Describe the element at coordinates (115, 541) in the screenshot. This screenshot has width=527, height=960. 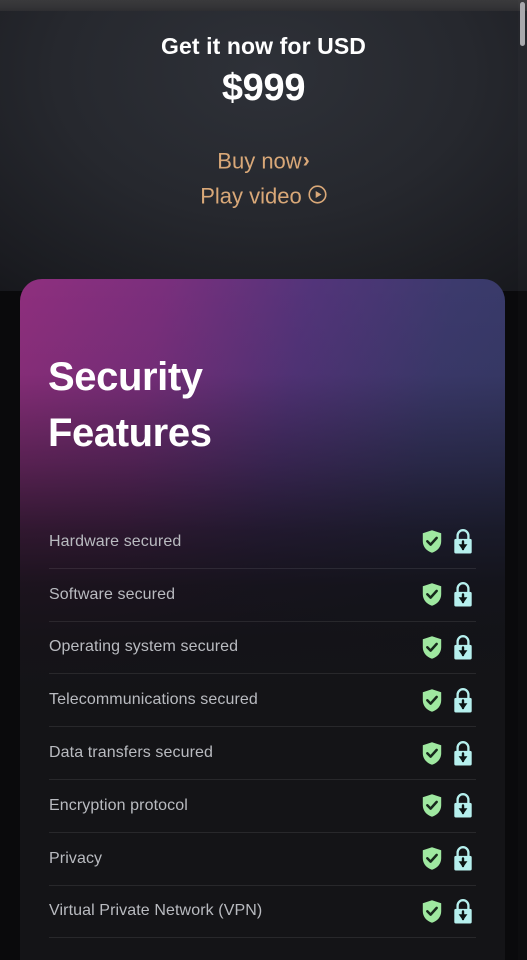
I see `feature-label: Hardware secured` at that location.